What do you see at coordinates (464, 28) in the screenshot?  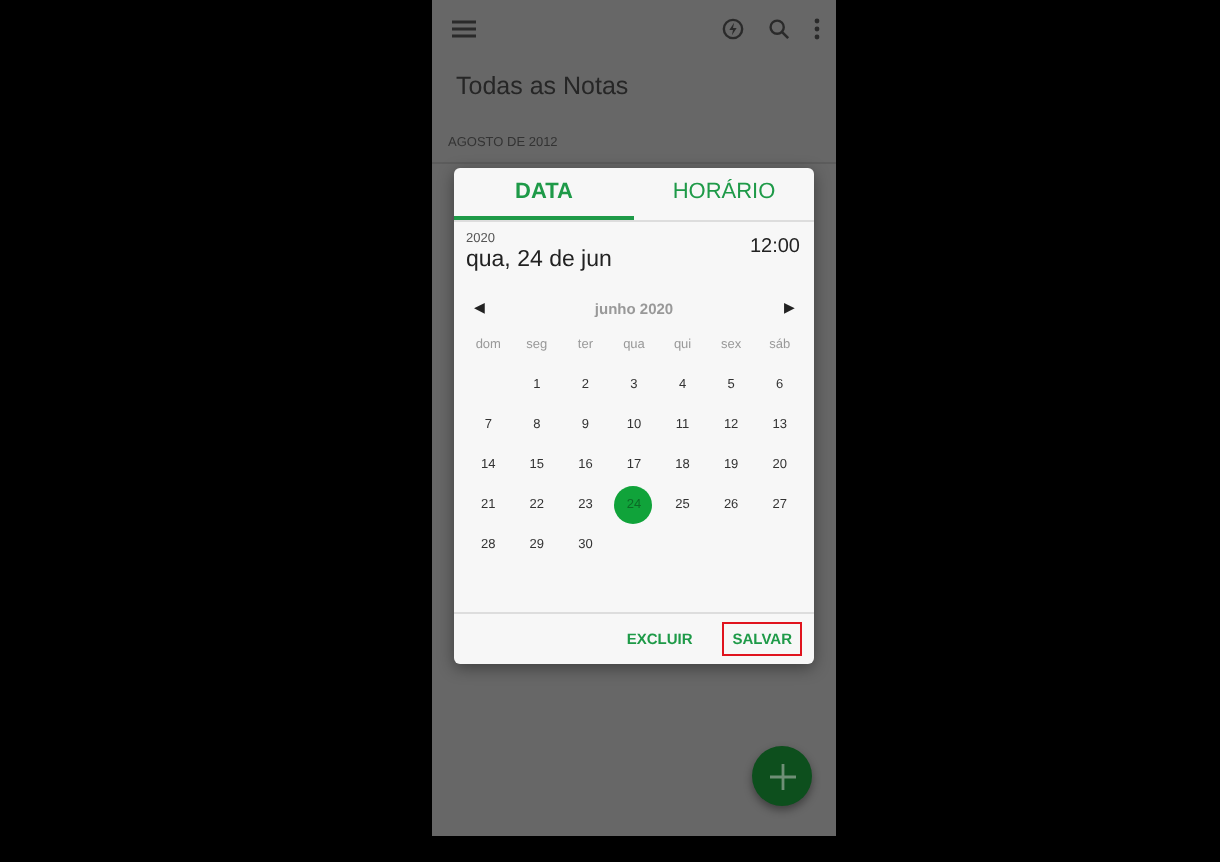 I see `menu-icon` at bounding box center [464, 28].